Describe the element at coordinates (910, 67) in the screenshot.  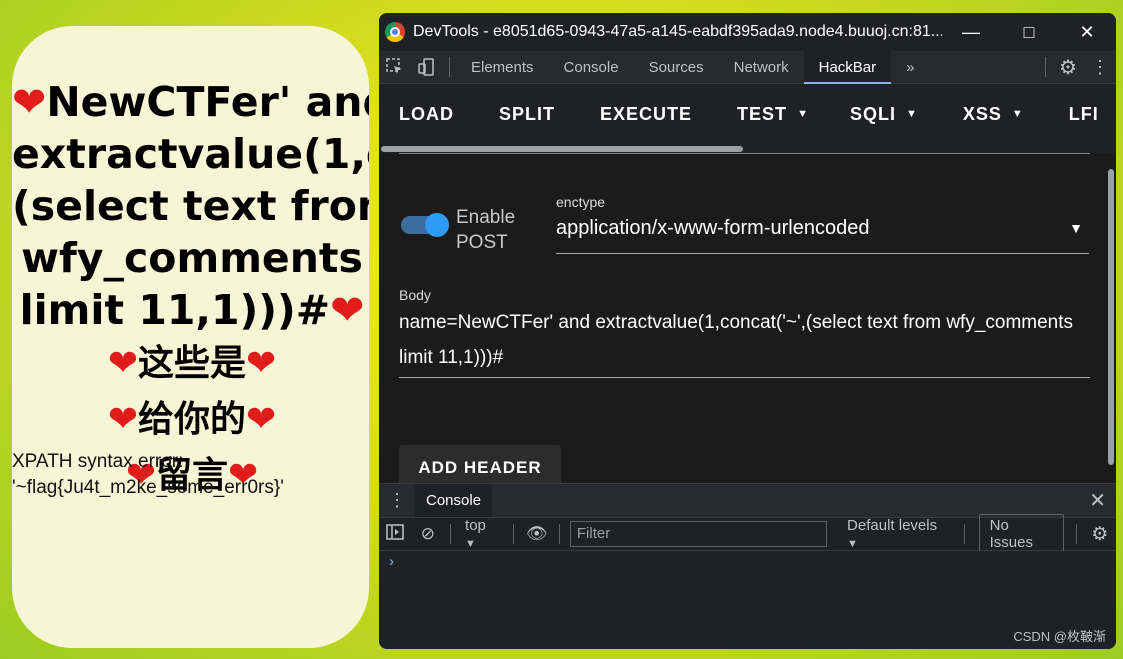
I see `more-tabs-icon: »` at that location.